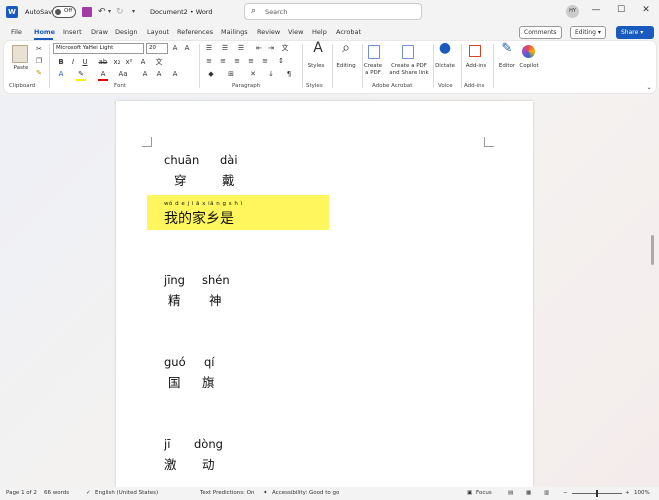 This screenshot has width=659, height=500. Describe the element at coordinates (237, 61) in the screenshot. I see `align-right-icon: ≡` at that location.